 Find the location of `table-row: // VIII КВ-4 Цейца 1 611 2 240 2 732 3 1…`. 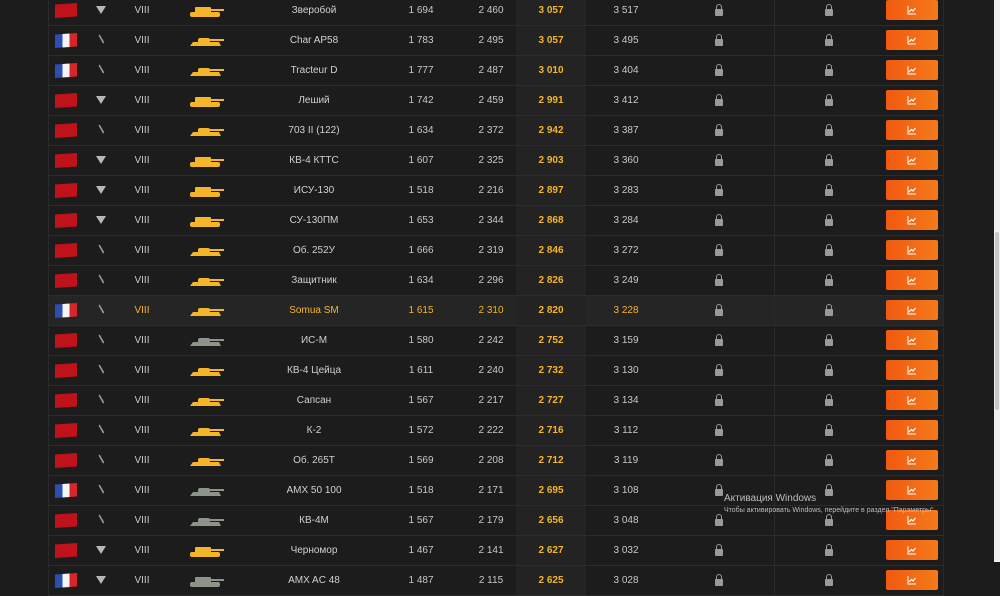

table-row: // VIII КВ-4 Цейца 1 611 2 240 2 732 3 1… is located at coordinates (496, 371).